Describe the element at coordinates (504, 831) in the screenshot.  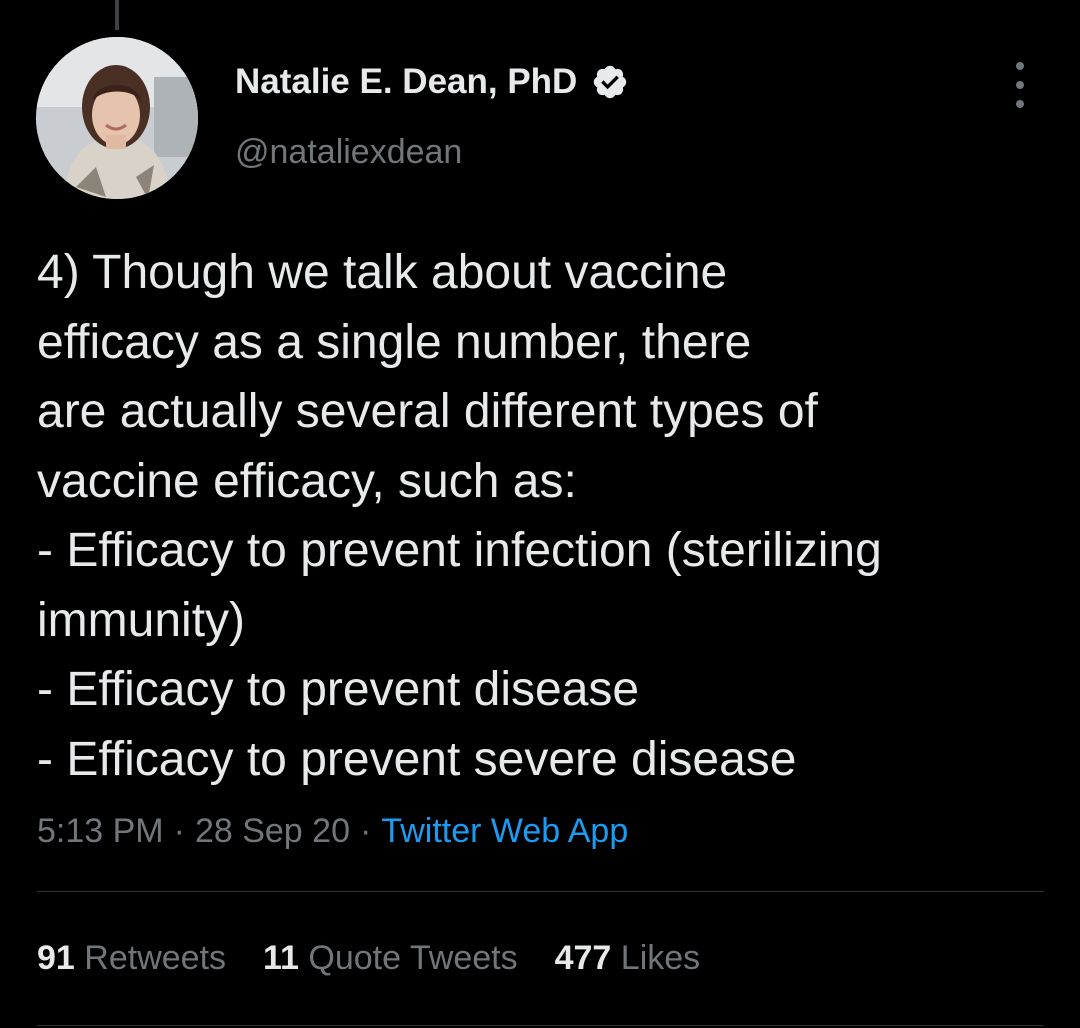
I see `tweet-source-link: Twitter Web App` at that location.